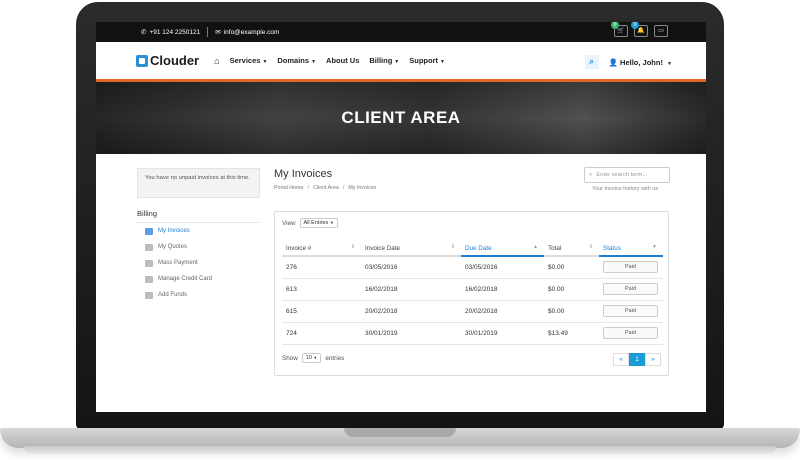  I want to click on sort-asc-icon: ▲, so click(535, 247).